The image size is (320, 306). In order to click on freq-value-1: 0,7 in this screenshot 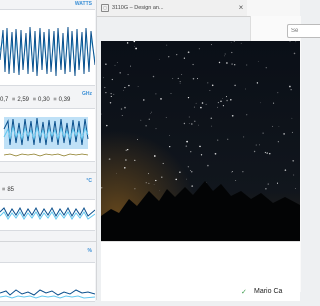, I will do `click(4, 100)`.